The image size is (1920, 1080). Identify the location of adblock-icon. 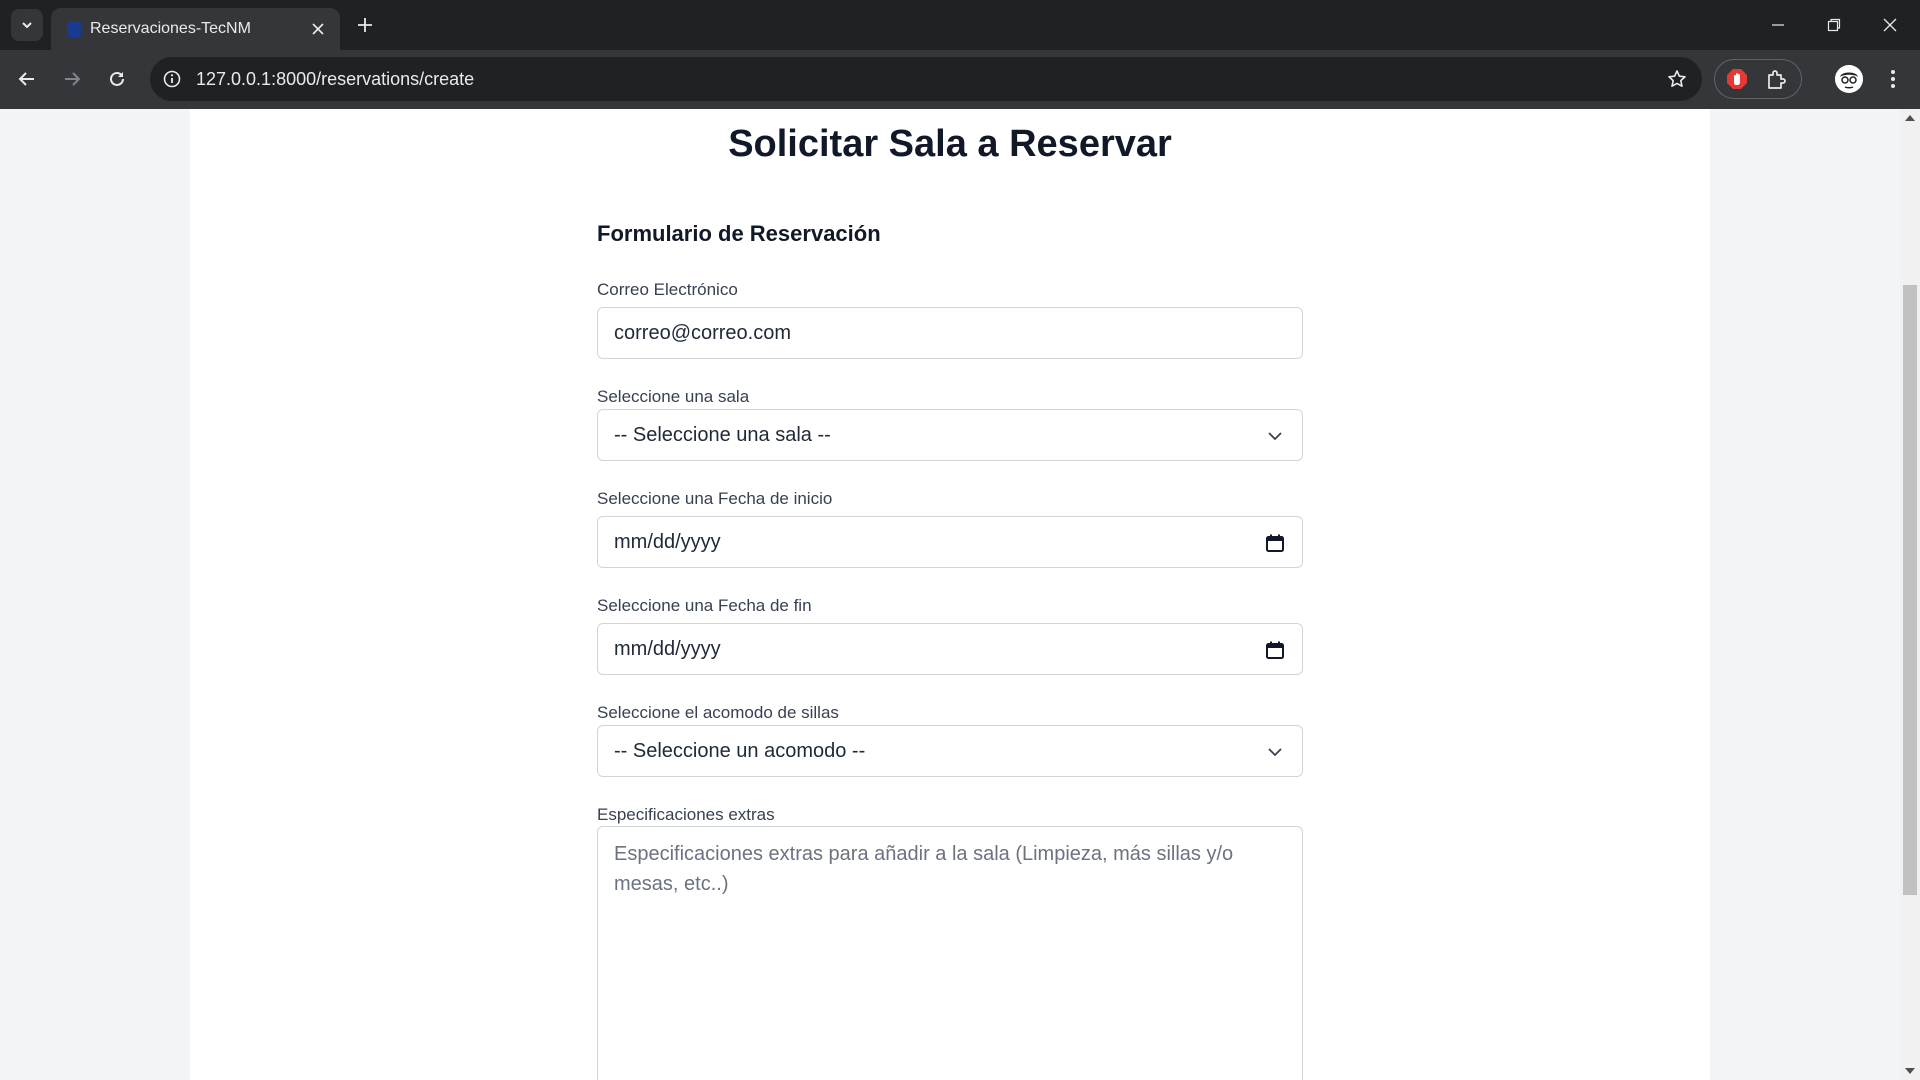
(1737, 79).